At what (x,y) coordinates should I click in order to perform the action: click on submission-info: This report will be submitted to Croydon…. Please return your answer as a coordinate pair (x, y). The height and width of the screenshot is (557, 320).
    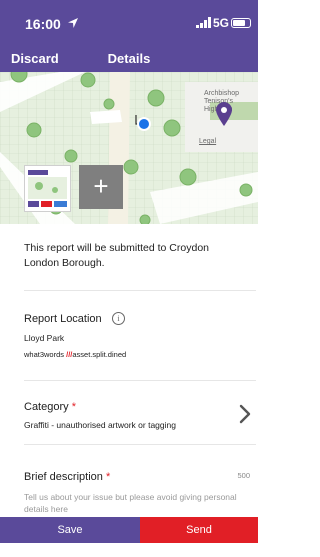
    Looking at the image, I should click on (116, 255).